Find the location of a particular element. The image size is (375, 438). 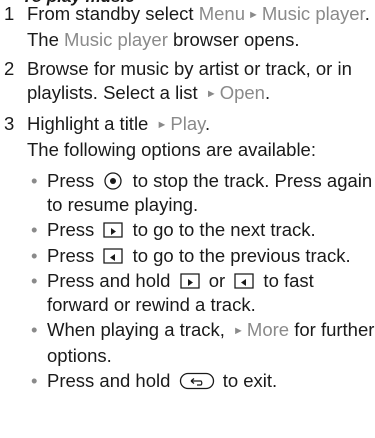

list-item: • Press to go to the previous track. is located at coordinates (187, 256).